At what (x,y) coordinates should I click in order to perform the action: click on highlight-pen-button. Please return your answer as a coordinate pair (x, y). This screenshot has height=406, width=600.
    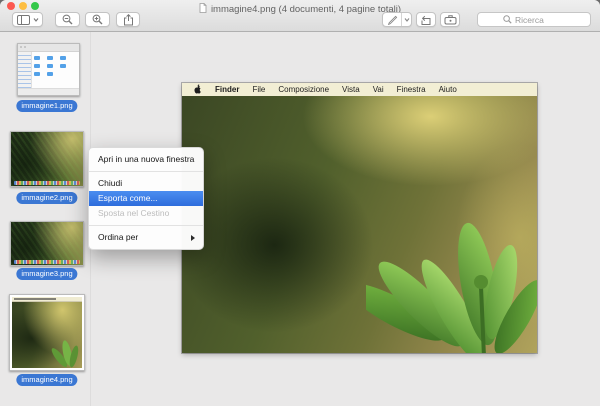
    Looking at the image, I should click on (397, 19).